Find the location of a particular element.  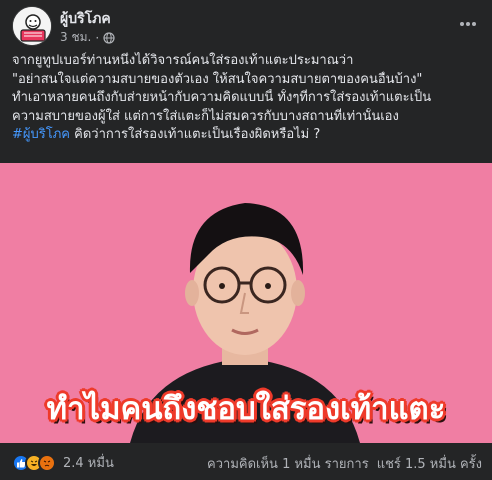

post-header: ผู้บริโภค 3 ชม. · is located at coordinates (247, 26).